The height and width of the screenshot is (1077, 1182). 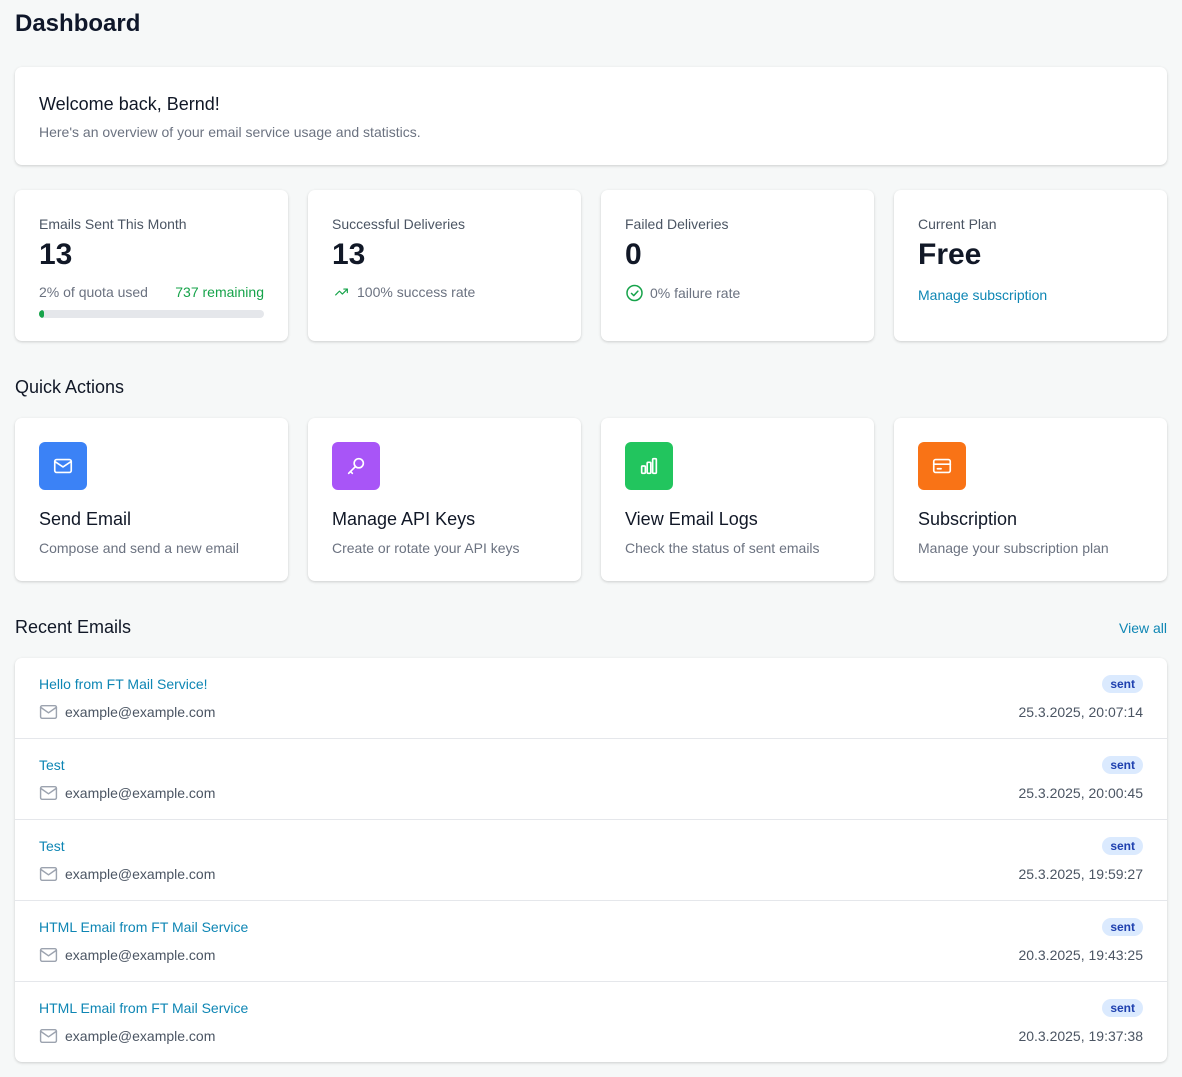 What do you see at coordinates (426, 548) in the screenshot?
I see `action-description: Create or rotate your API keys` at bounding box center [426, 548].